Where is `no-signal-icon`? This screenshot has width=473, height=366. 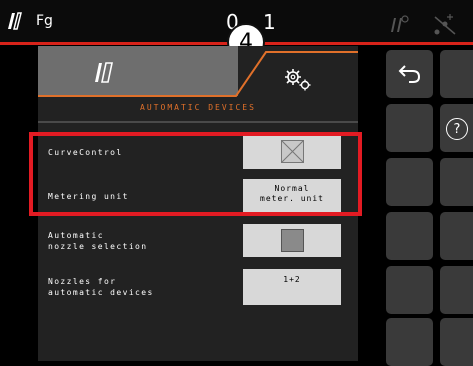 no-signal-icon is located at coordinates (445, 24).